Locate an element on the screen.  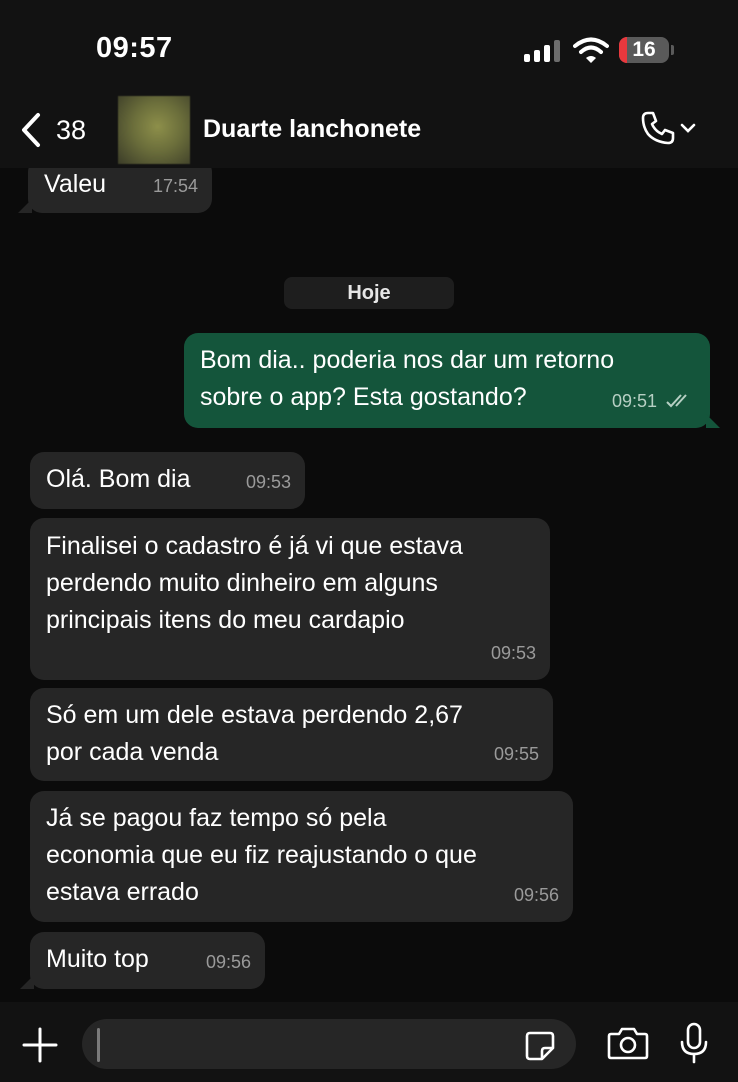
avatar is located at coordinates (154, 130).